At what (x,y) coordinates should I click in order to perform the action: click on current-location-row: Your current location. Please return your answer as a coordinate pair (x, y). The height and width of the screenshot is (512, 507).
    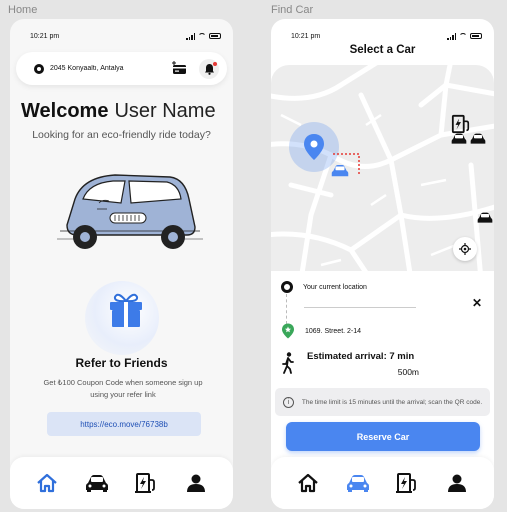
    Looking at the image, I should click on (324, 287).